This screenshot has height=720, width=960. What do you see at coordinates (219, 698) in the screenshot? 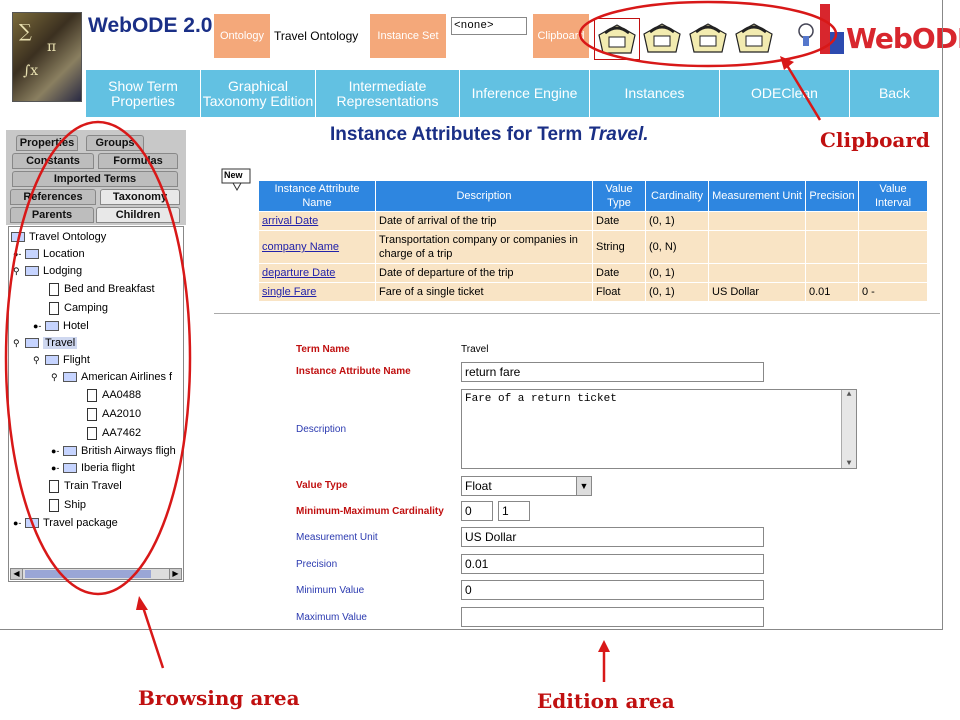
I see `browsing-area-annotation: Browsing area` at bounding box center [219, 698].